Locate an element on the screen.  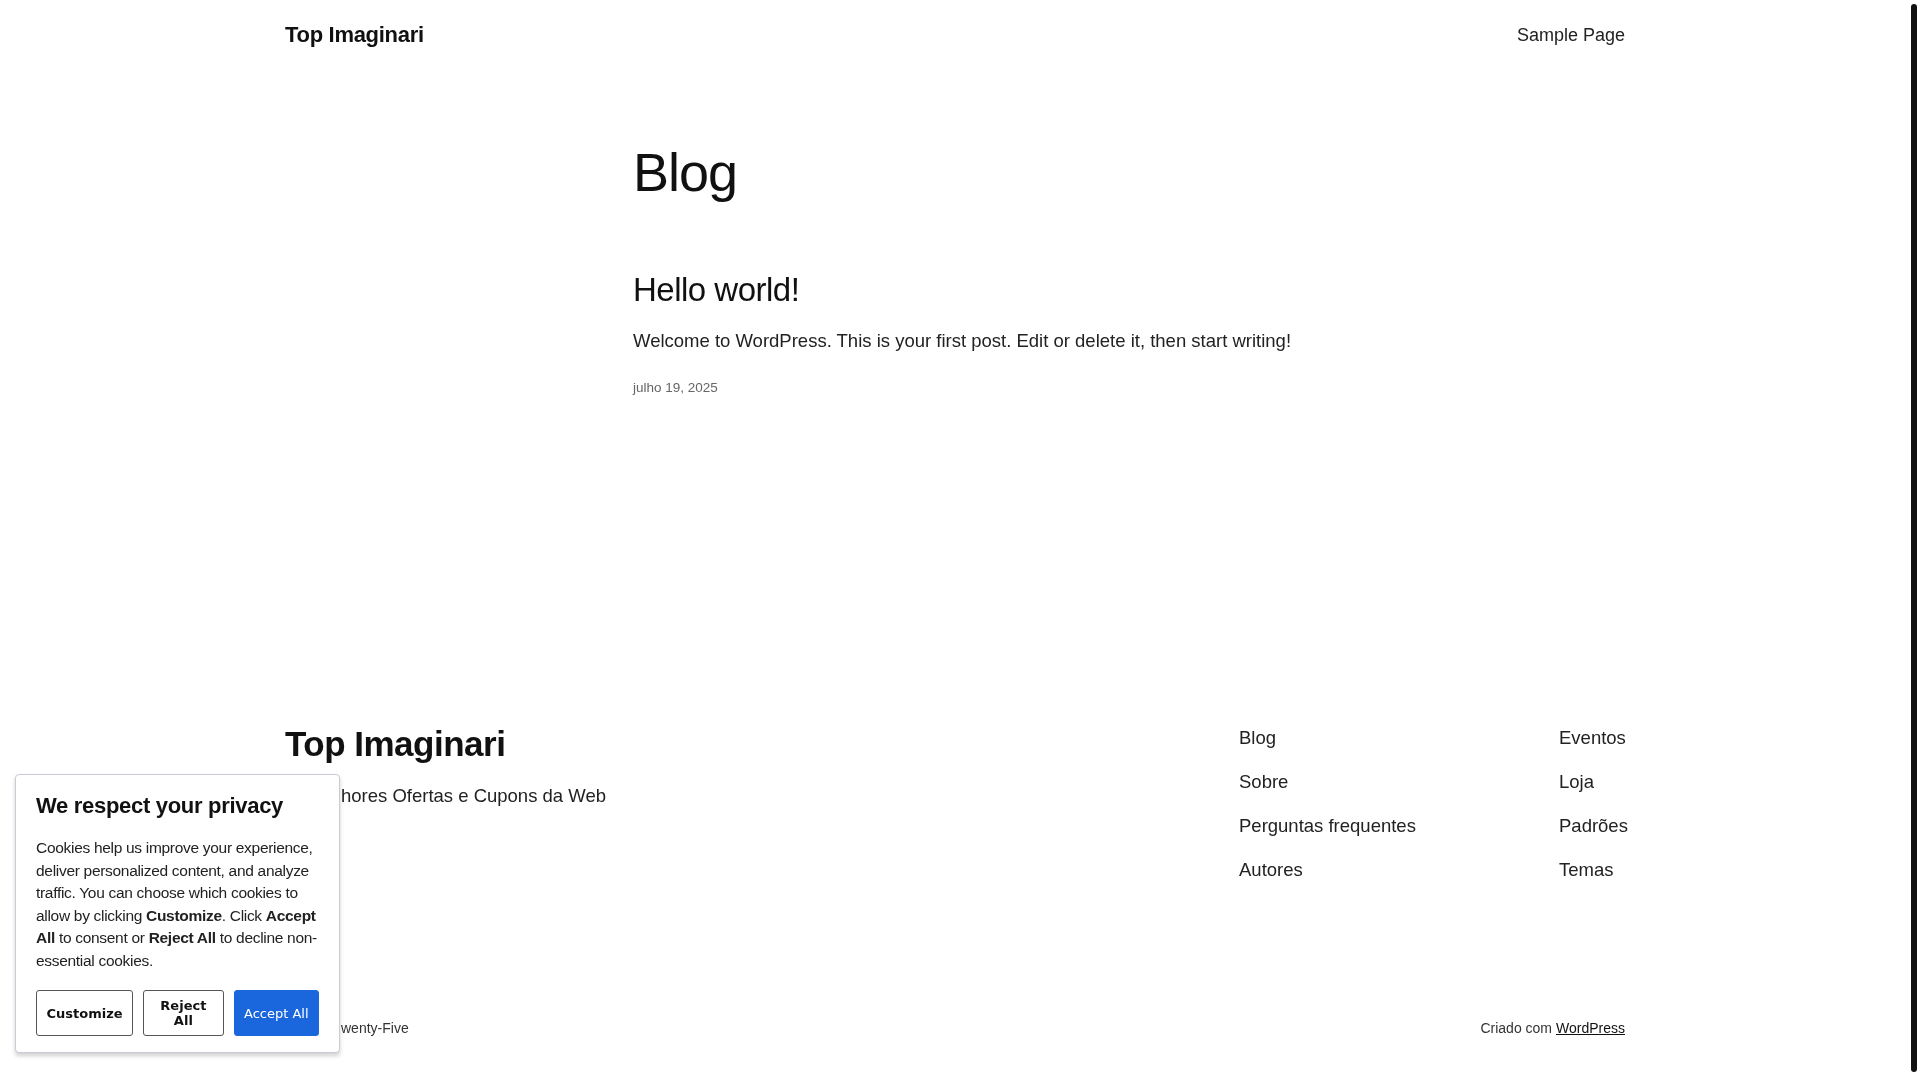
cookie-title: We respect your privacy is located at coordinates (160, 806).